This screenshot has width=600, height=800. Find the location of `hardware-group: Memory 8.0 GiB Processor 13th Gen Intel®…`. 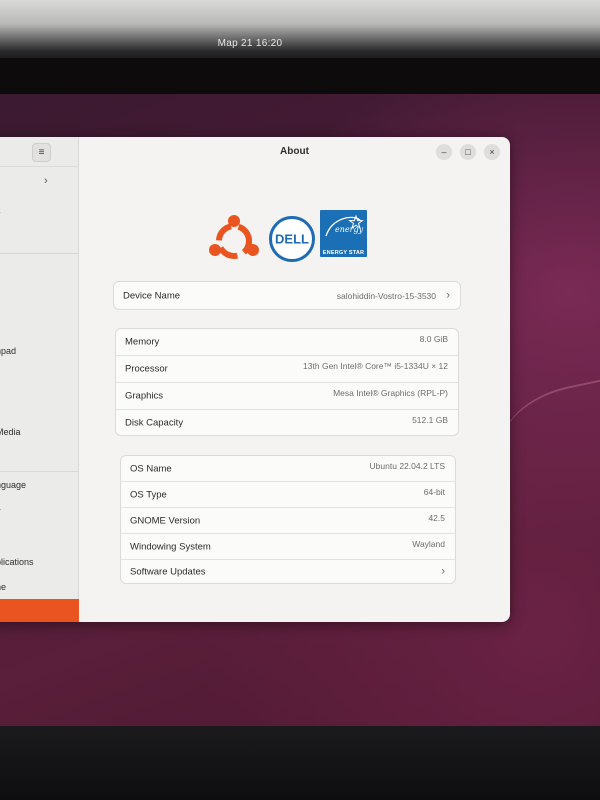

hardware-group: Memory 8.0 GiB Processor 13th Gen Intel®… is located at coordinates (287, 382).